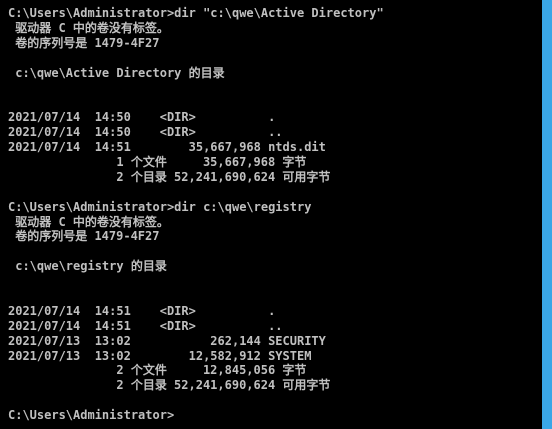 Image resolution: width=552 pixels, height=429 pixels. I want to click on console-line: 2021/07/13 13:02 262,144 SECURITY, so click(167, 340).